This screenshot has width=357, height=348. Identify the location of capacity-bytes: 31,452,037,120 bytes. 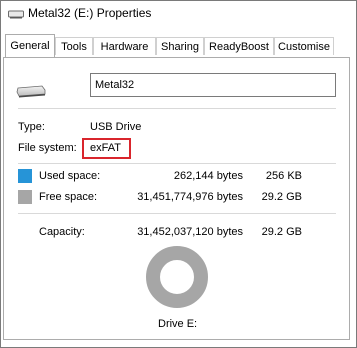
(190, 232).